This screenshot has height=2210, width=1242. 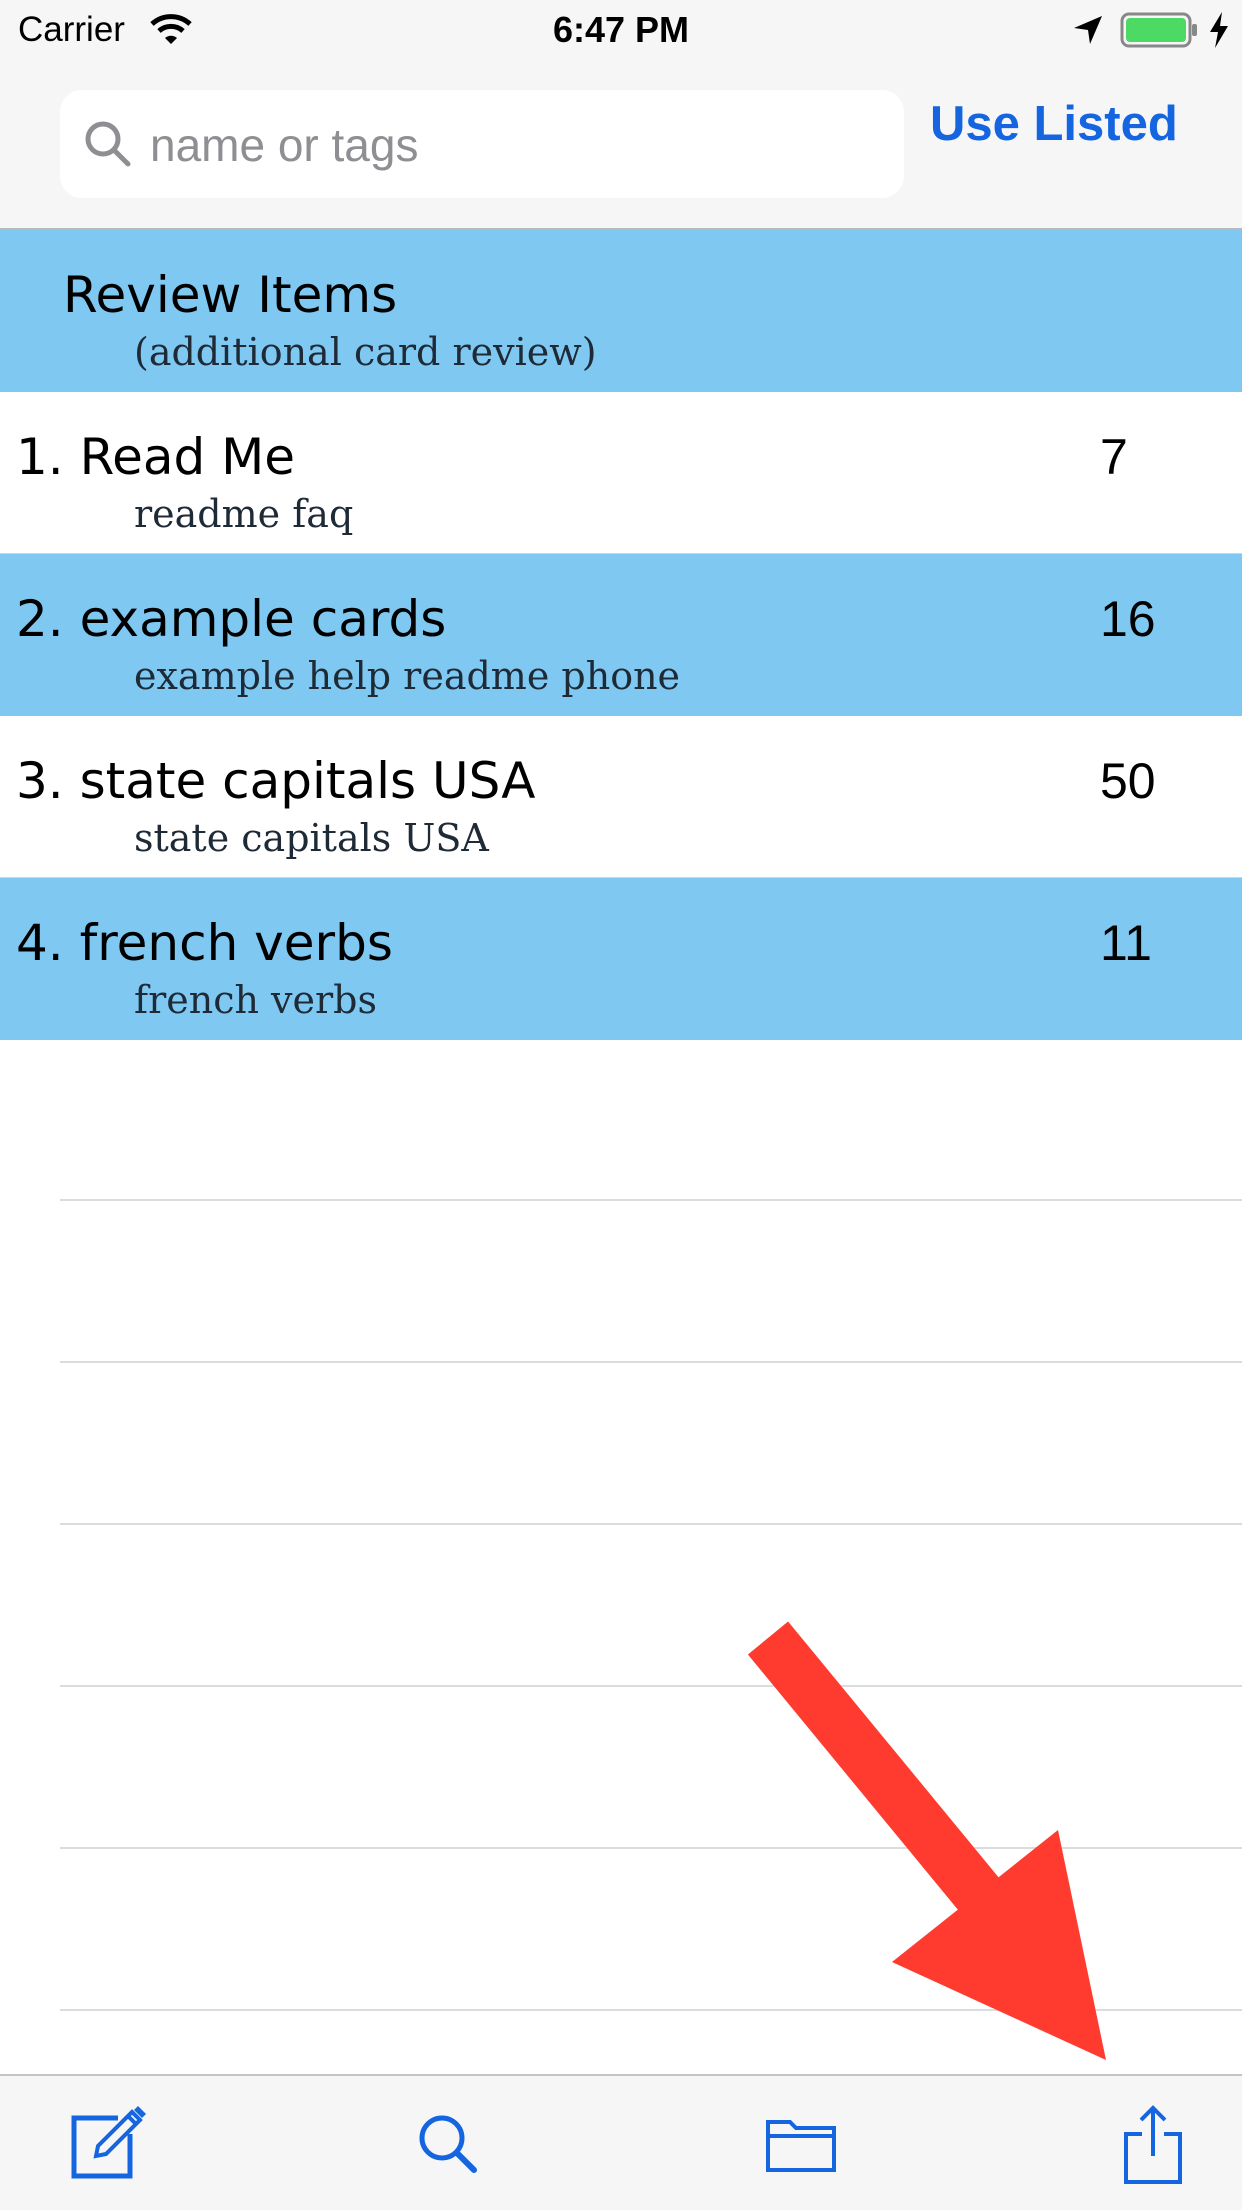 I want to click on deck-tags: example help readme phone, so click(x=407, y=676).